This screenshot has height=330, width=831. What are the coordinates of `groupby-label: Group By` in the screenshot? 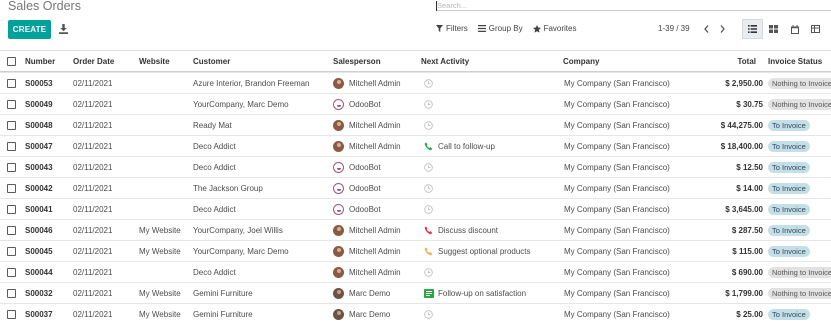 It's located at (505, 28).